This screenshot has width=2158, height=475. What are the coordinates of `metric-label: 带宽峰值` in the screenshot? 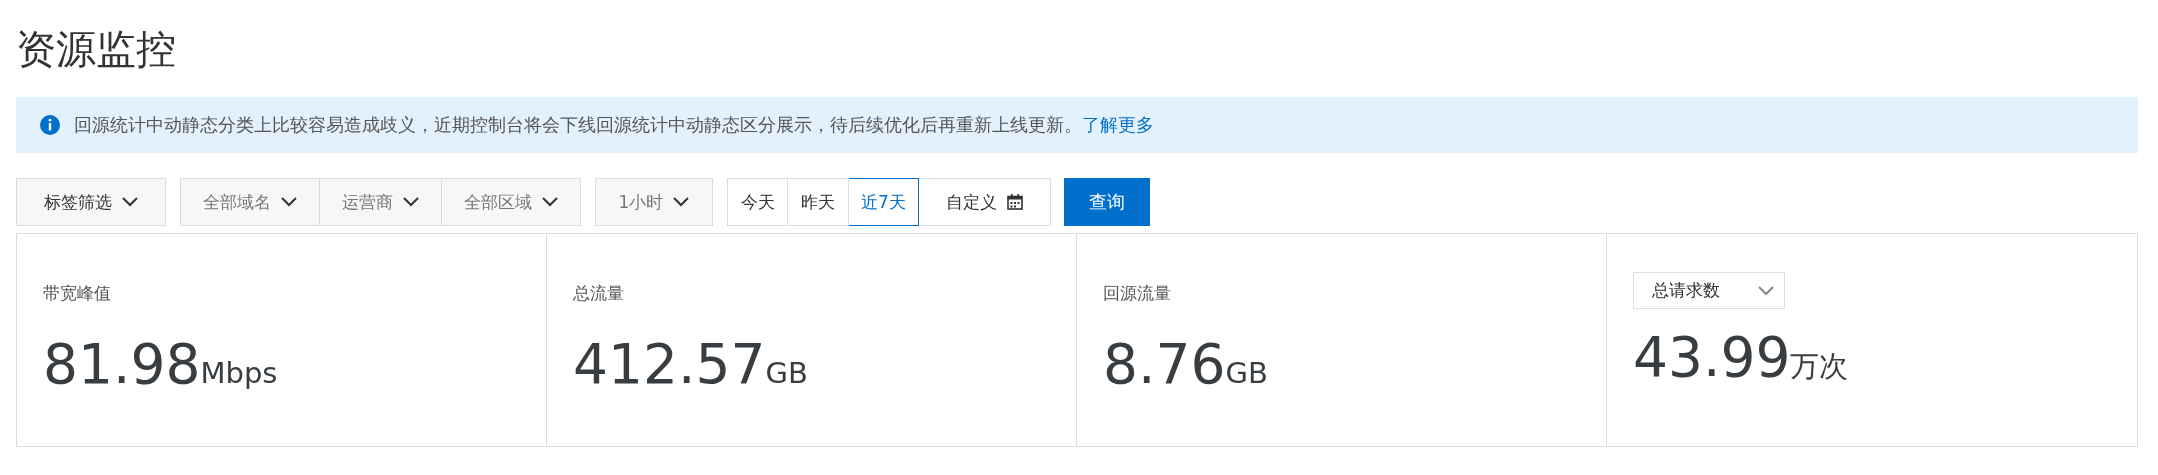 It's located at (77, 293).